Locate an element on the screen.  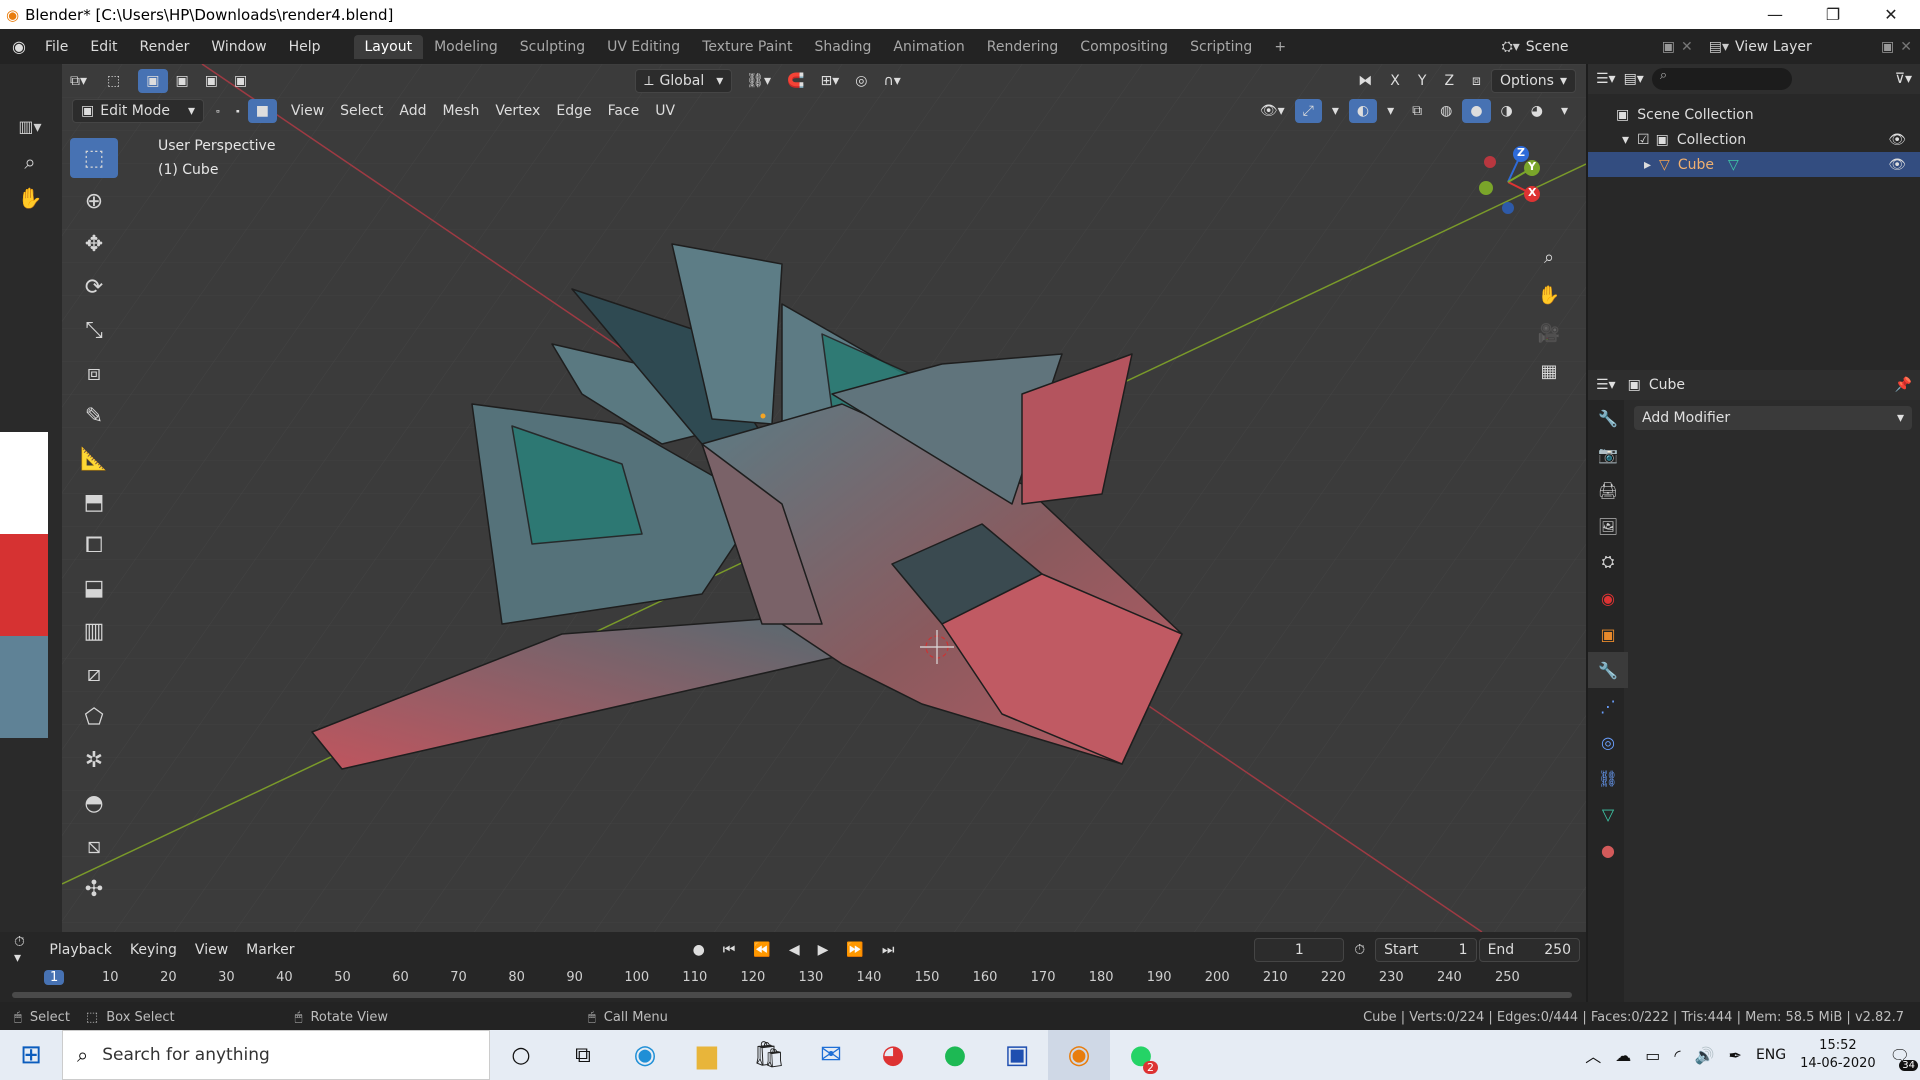
tab-shading: Shading is located at coordinates (843, 47).